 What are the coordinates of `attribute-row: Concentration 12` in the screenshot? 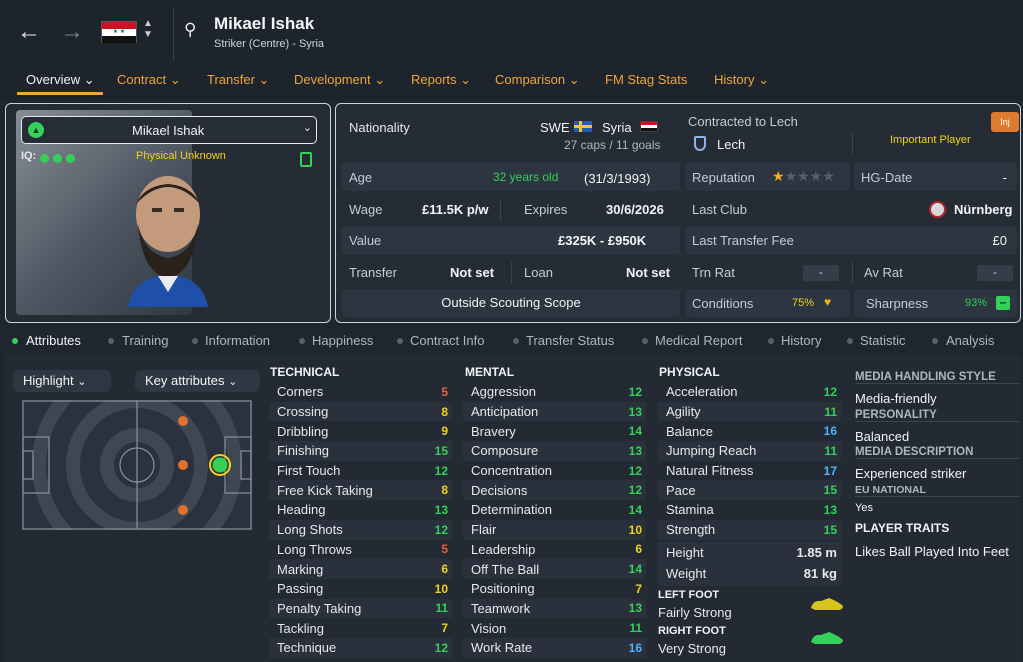 It's located at (554, 471).